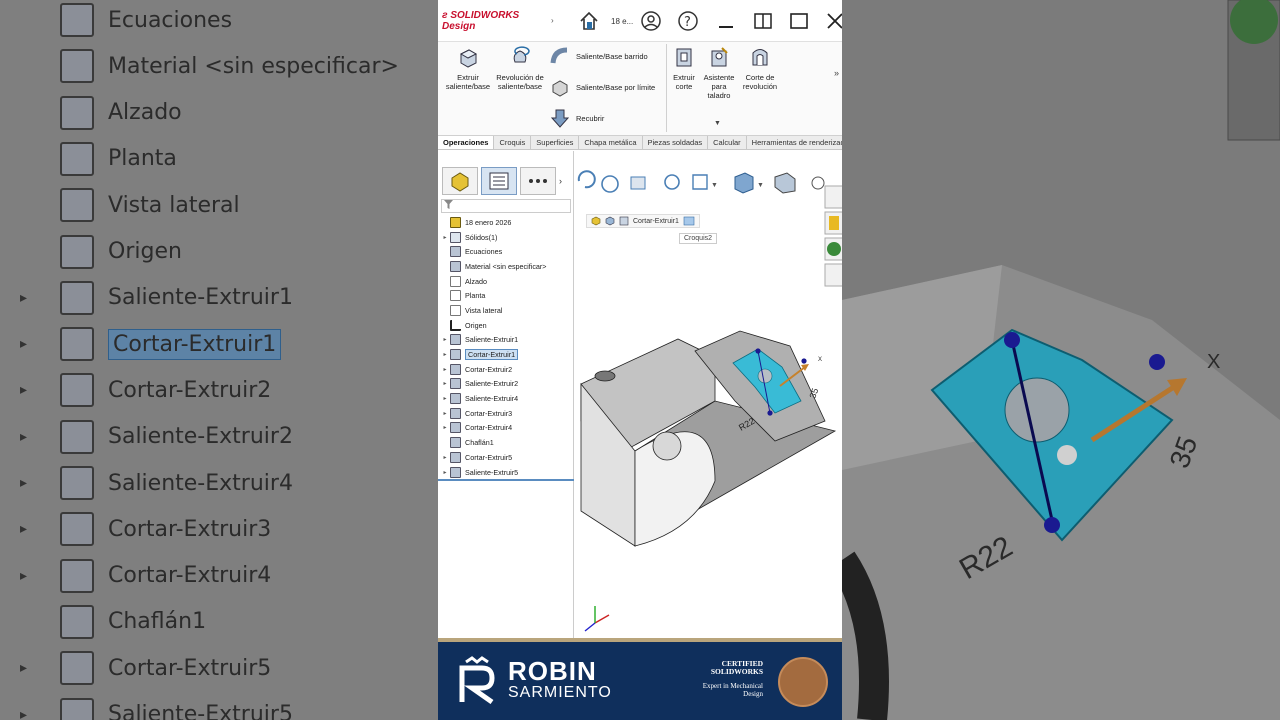 Image resolution: width=1280 pixels, height=720 pixels. Describe the element at coordinates (506, 340) in the screenshot. I see `tree-item: ▸ Saliente-Extruir1` at that location.